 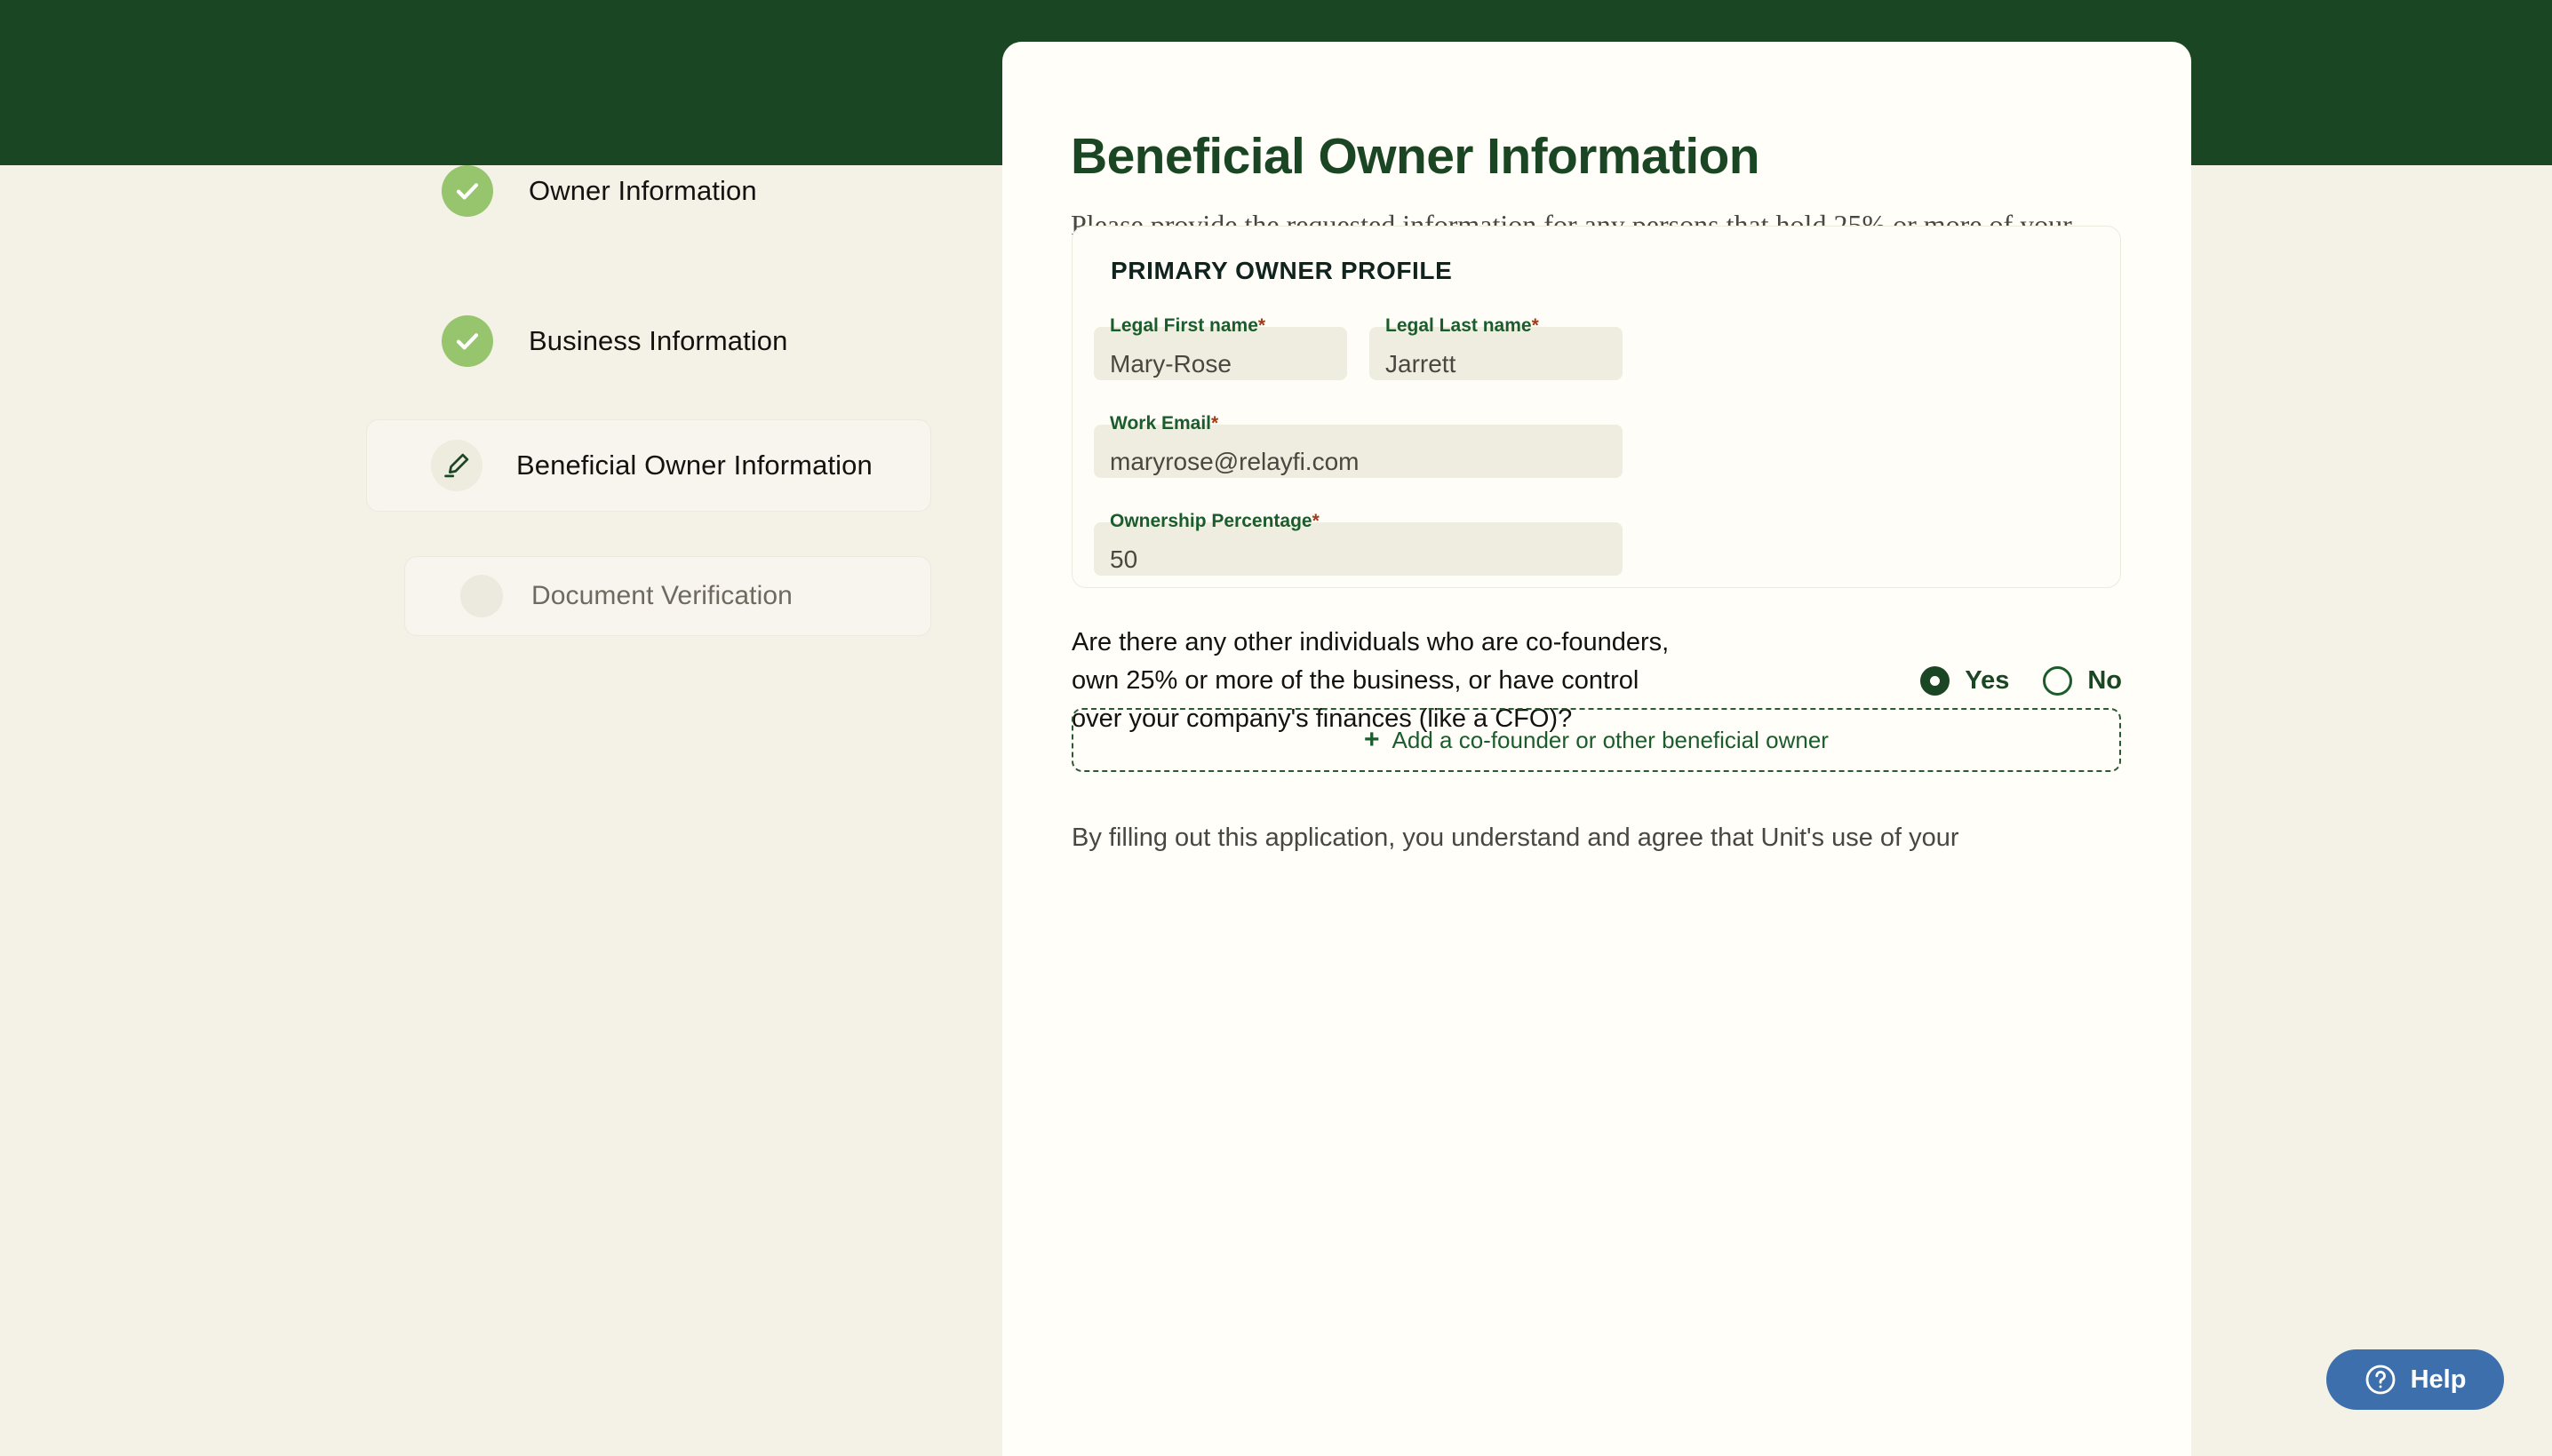 What do you see at coordinates (481, 596) in the screenshot?
I see `empty-circle-icon` at bounding box center [481, 596].